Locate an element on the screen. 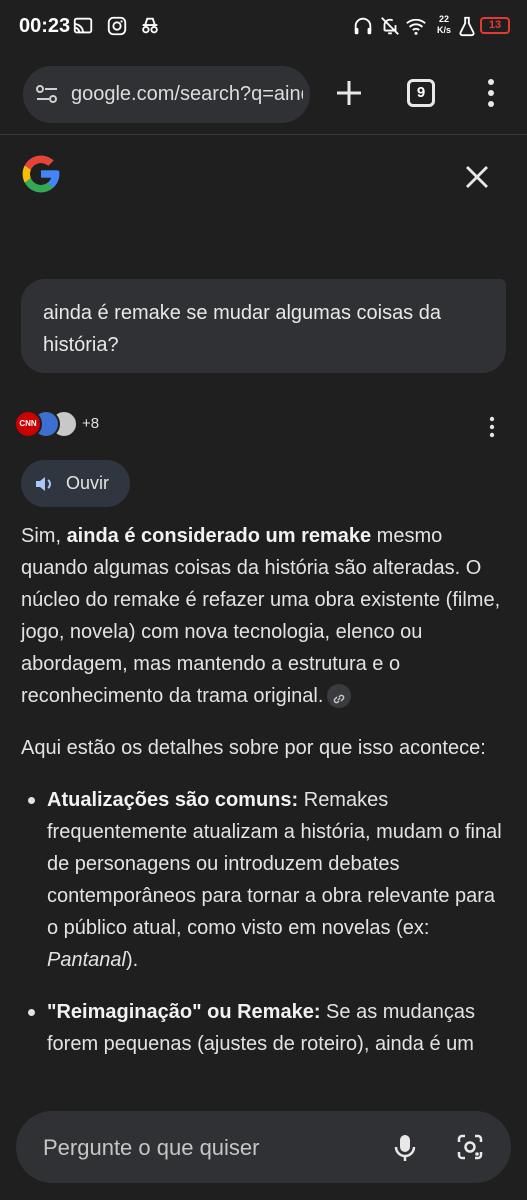 The height and width of the screenshot is (1200, 527). url-text: google.com/search?q=ainda is located at coordinates (187, 94).